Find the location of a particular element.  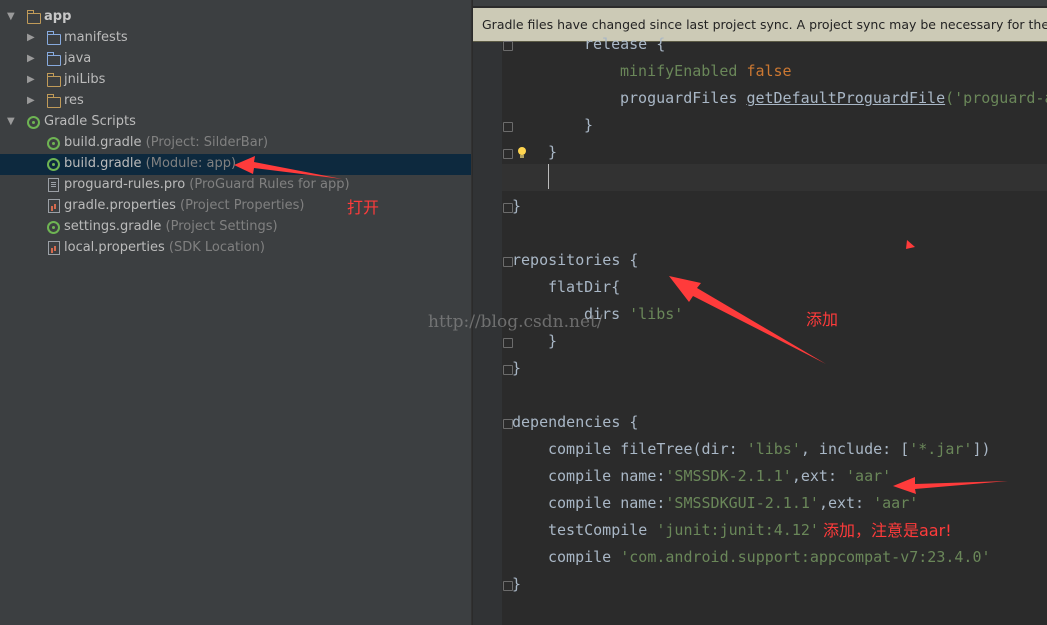

annotation-marker is located at coordinates (910, 244).